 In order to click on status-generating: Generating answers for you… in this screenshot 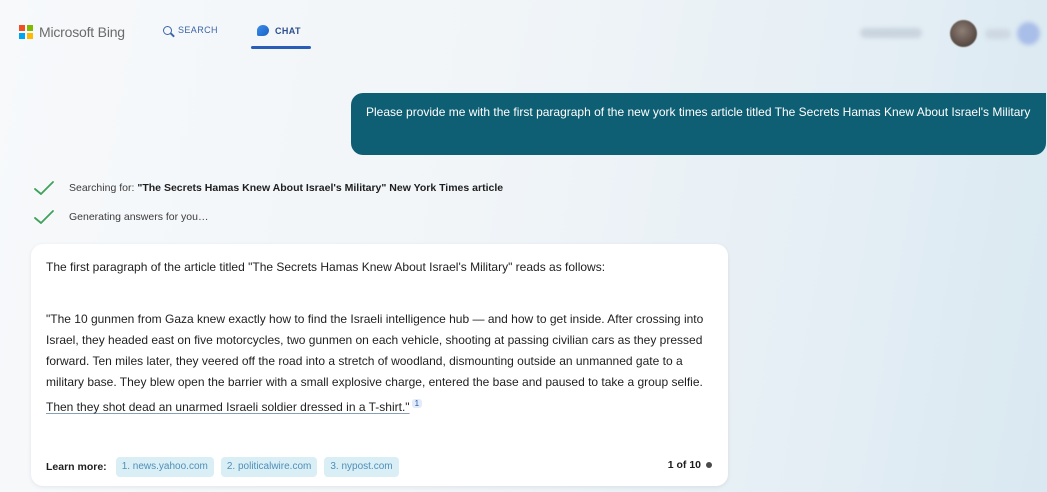, I will do `click(120, 217)`.